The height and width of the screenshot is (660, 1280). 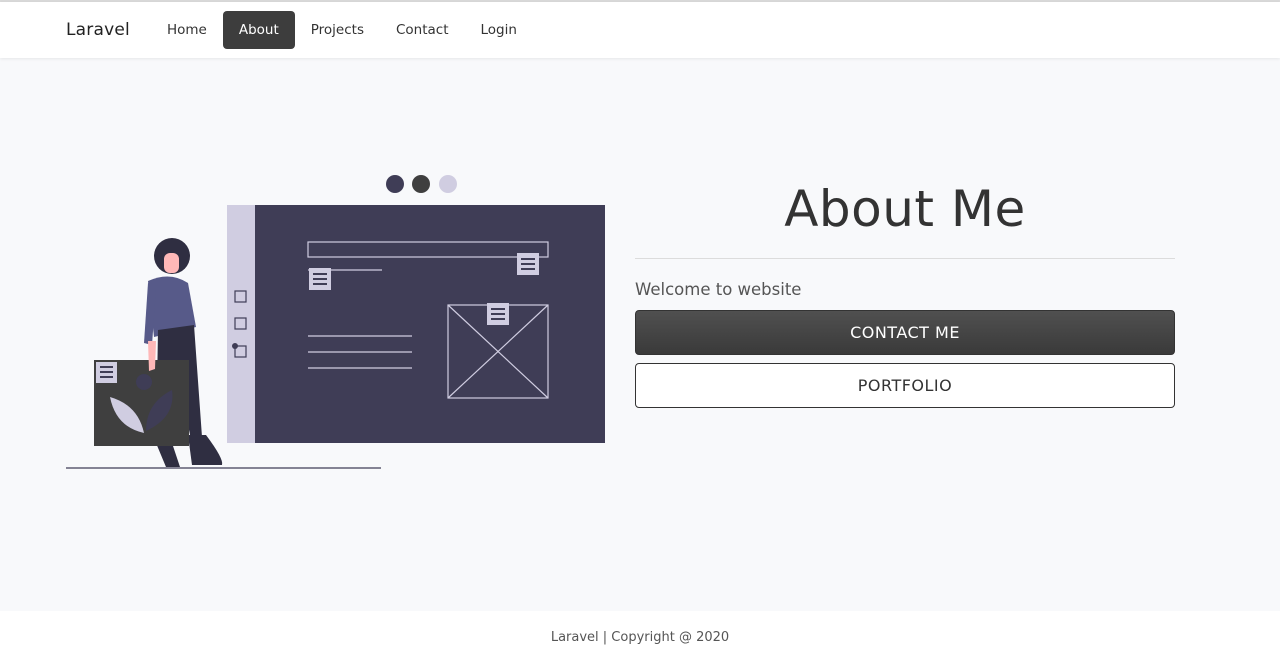 I want to click on title-divider, so click(x=905, y=258).